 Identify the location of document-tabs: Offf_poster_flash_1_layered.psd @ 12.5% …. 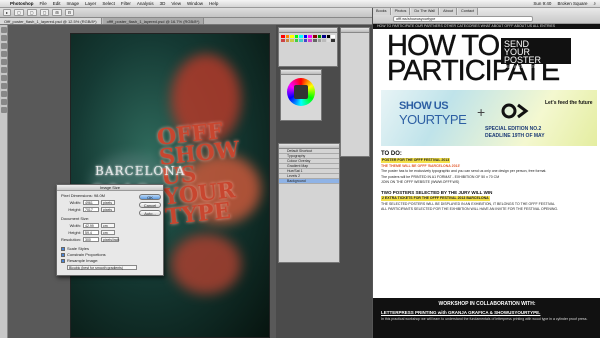
(186, 21).